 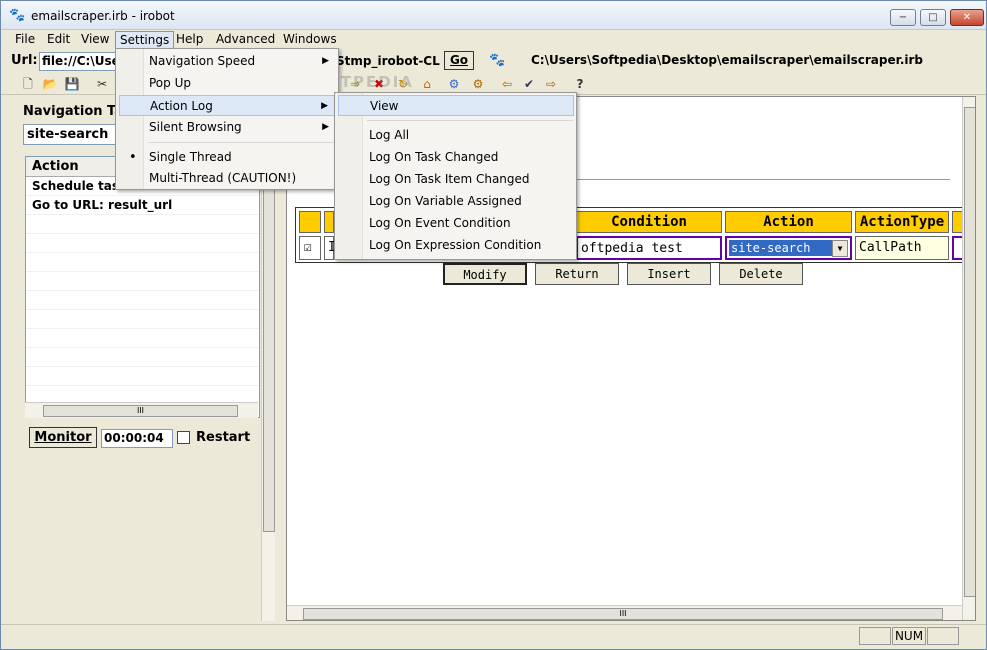 I want to click on insert-button: Insert, so click(x=669, y=274).